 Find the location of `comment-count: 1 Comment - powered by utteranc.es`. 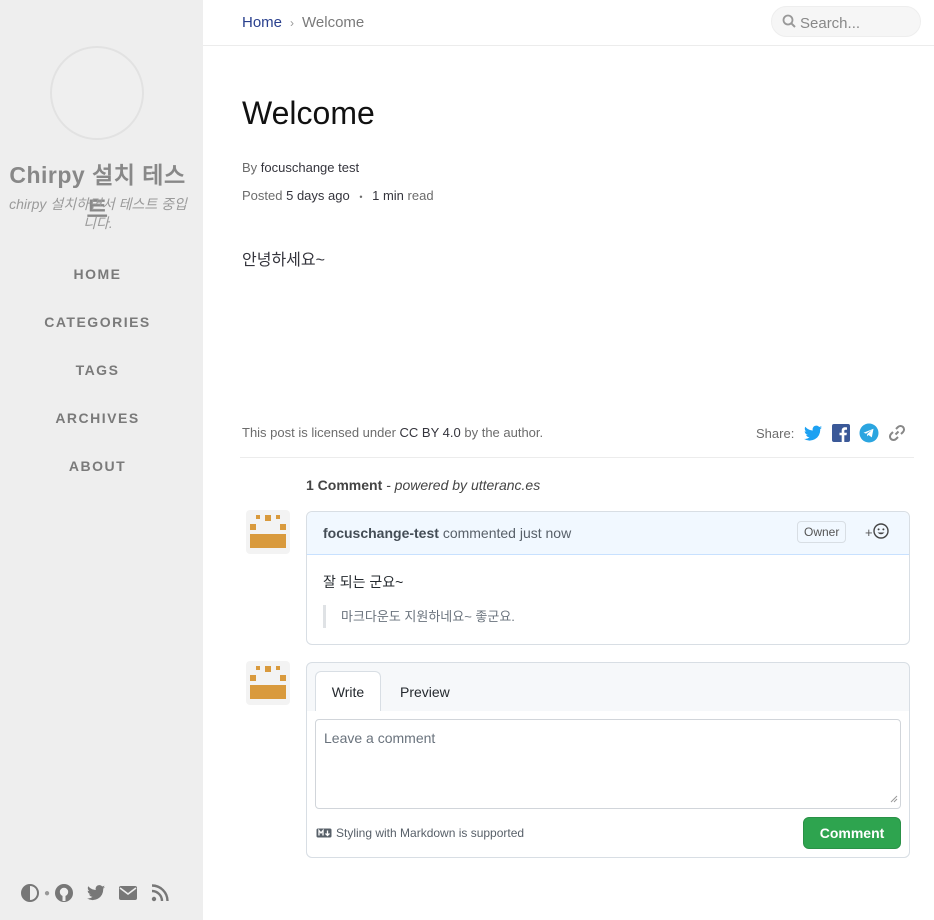

comment-count: 1 Comment - powered by utteranc.es is located at coordinates (423, 485).